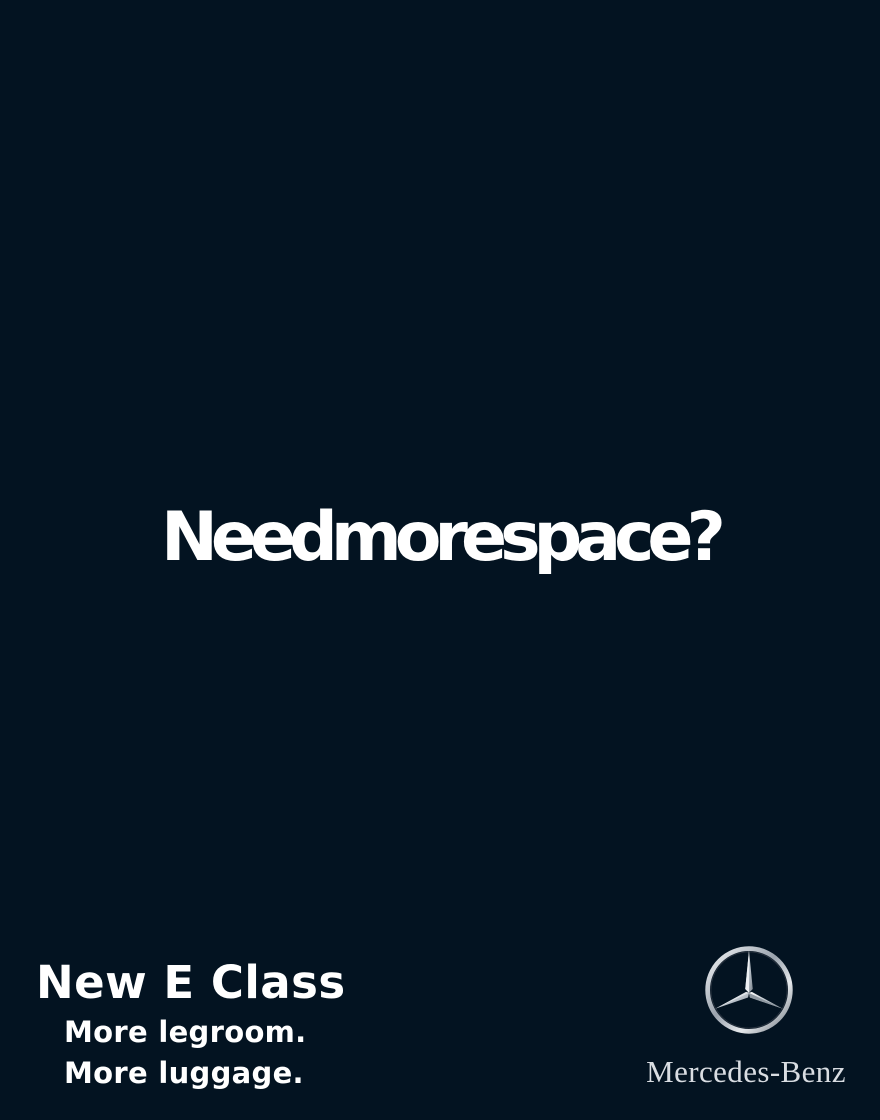 Image resolution: width=880 pixels, height=1120 pixels. I want to click on mercedes-star-icon, so click(749, 990).